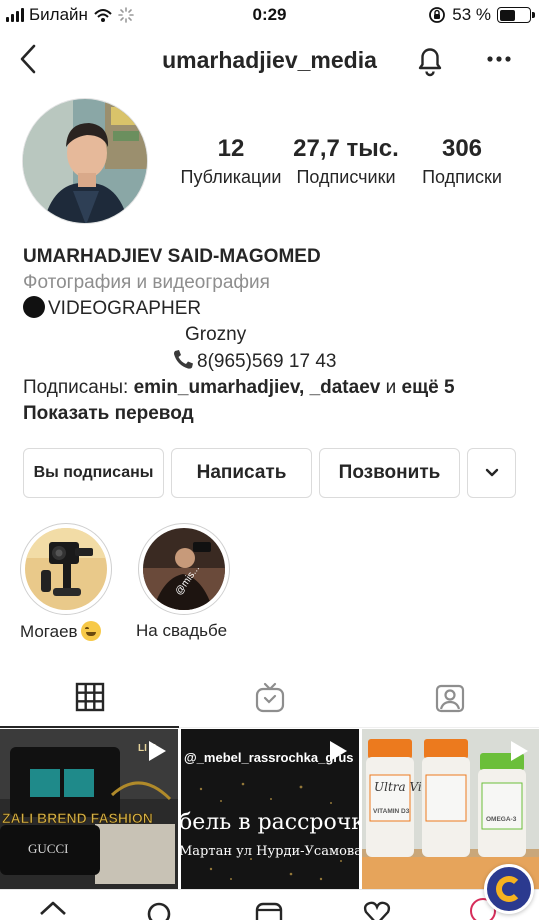 This screenshot has height=920, width=539. I want to click on show-translation-link: Показать перевод, so click(273, 414).